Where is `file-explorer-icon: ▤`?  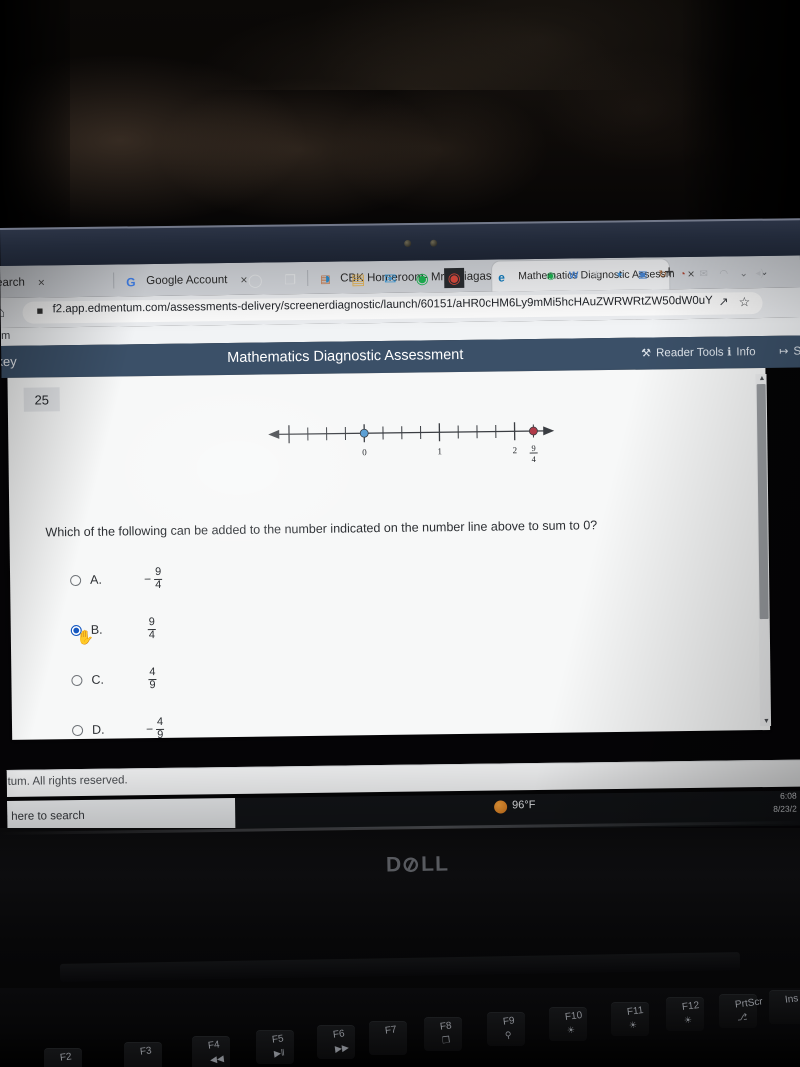
file-explorer-icon: ▤ is located at coordinates (358, 279).